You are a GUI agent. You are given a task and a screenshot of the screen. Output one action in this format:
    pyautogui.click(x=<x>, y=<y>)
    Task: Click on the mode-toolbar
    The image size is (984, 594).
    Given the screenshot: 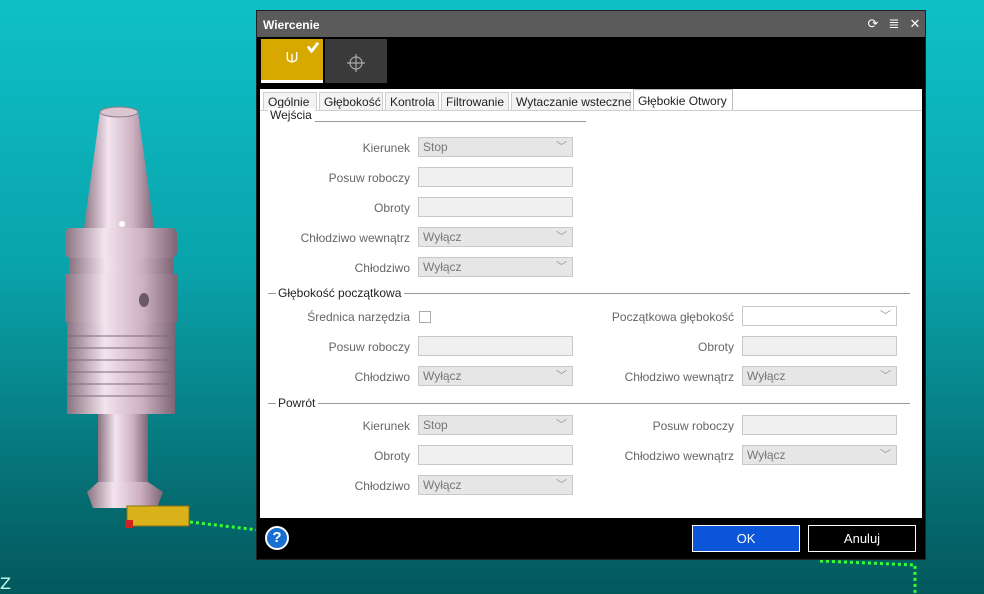 What is the action you would take?
    pyautogui.click(x=591, y=61)
    